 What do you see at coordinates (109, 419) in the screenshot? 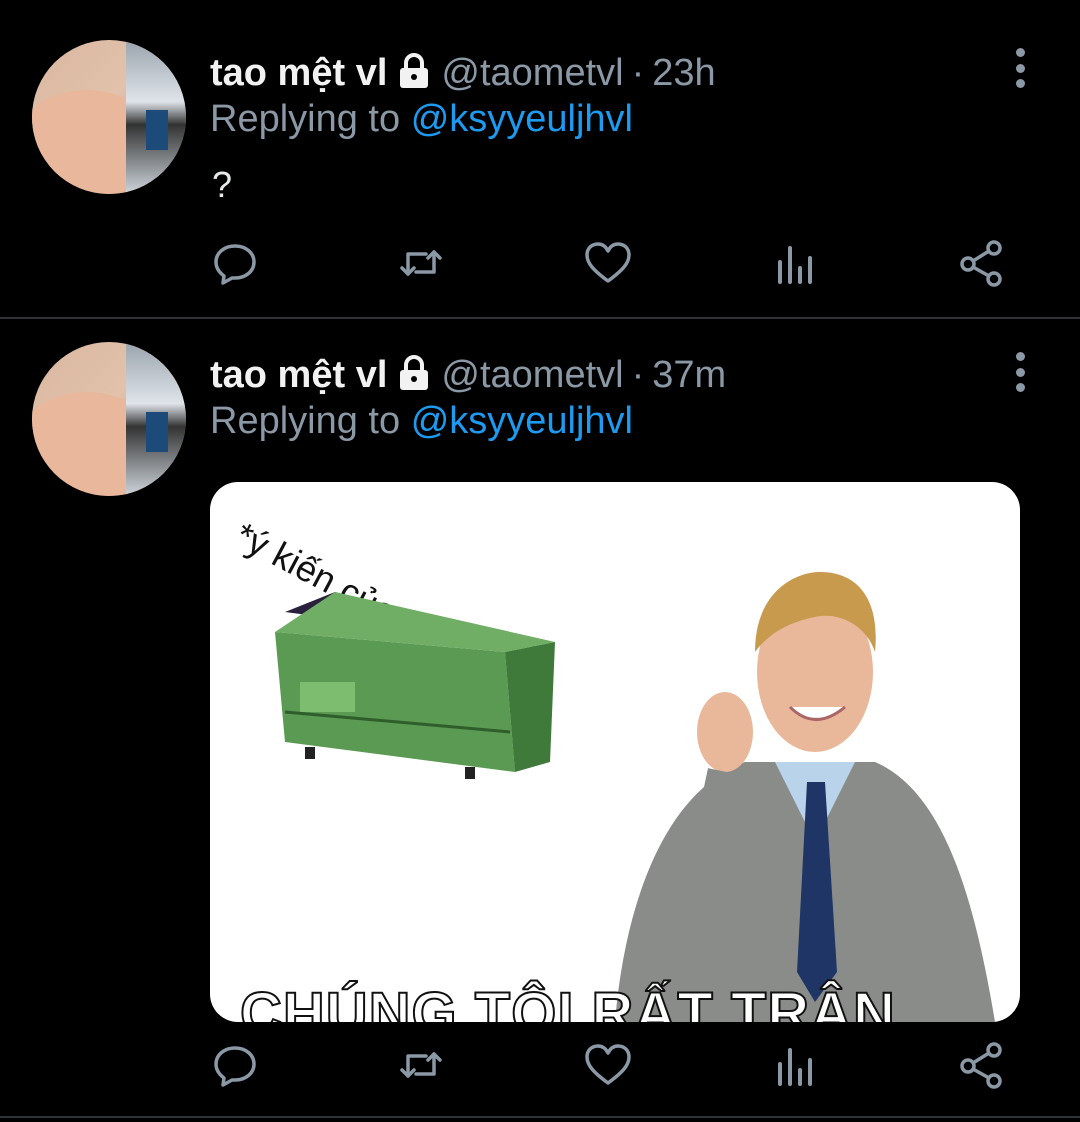
I see `avatar` at bounding box center [109, 419].